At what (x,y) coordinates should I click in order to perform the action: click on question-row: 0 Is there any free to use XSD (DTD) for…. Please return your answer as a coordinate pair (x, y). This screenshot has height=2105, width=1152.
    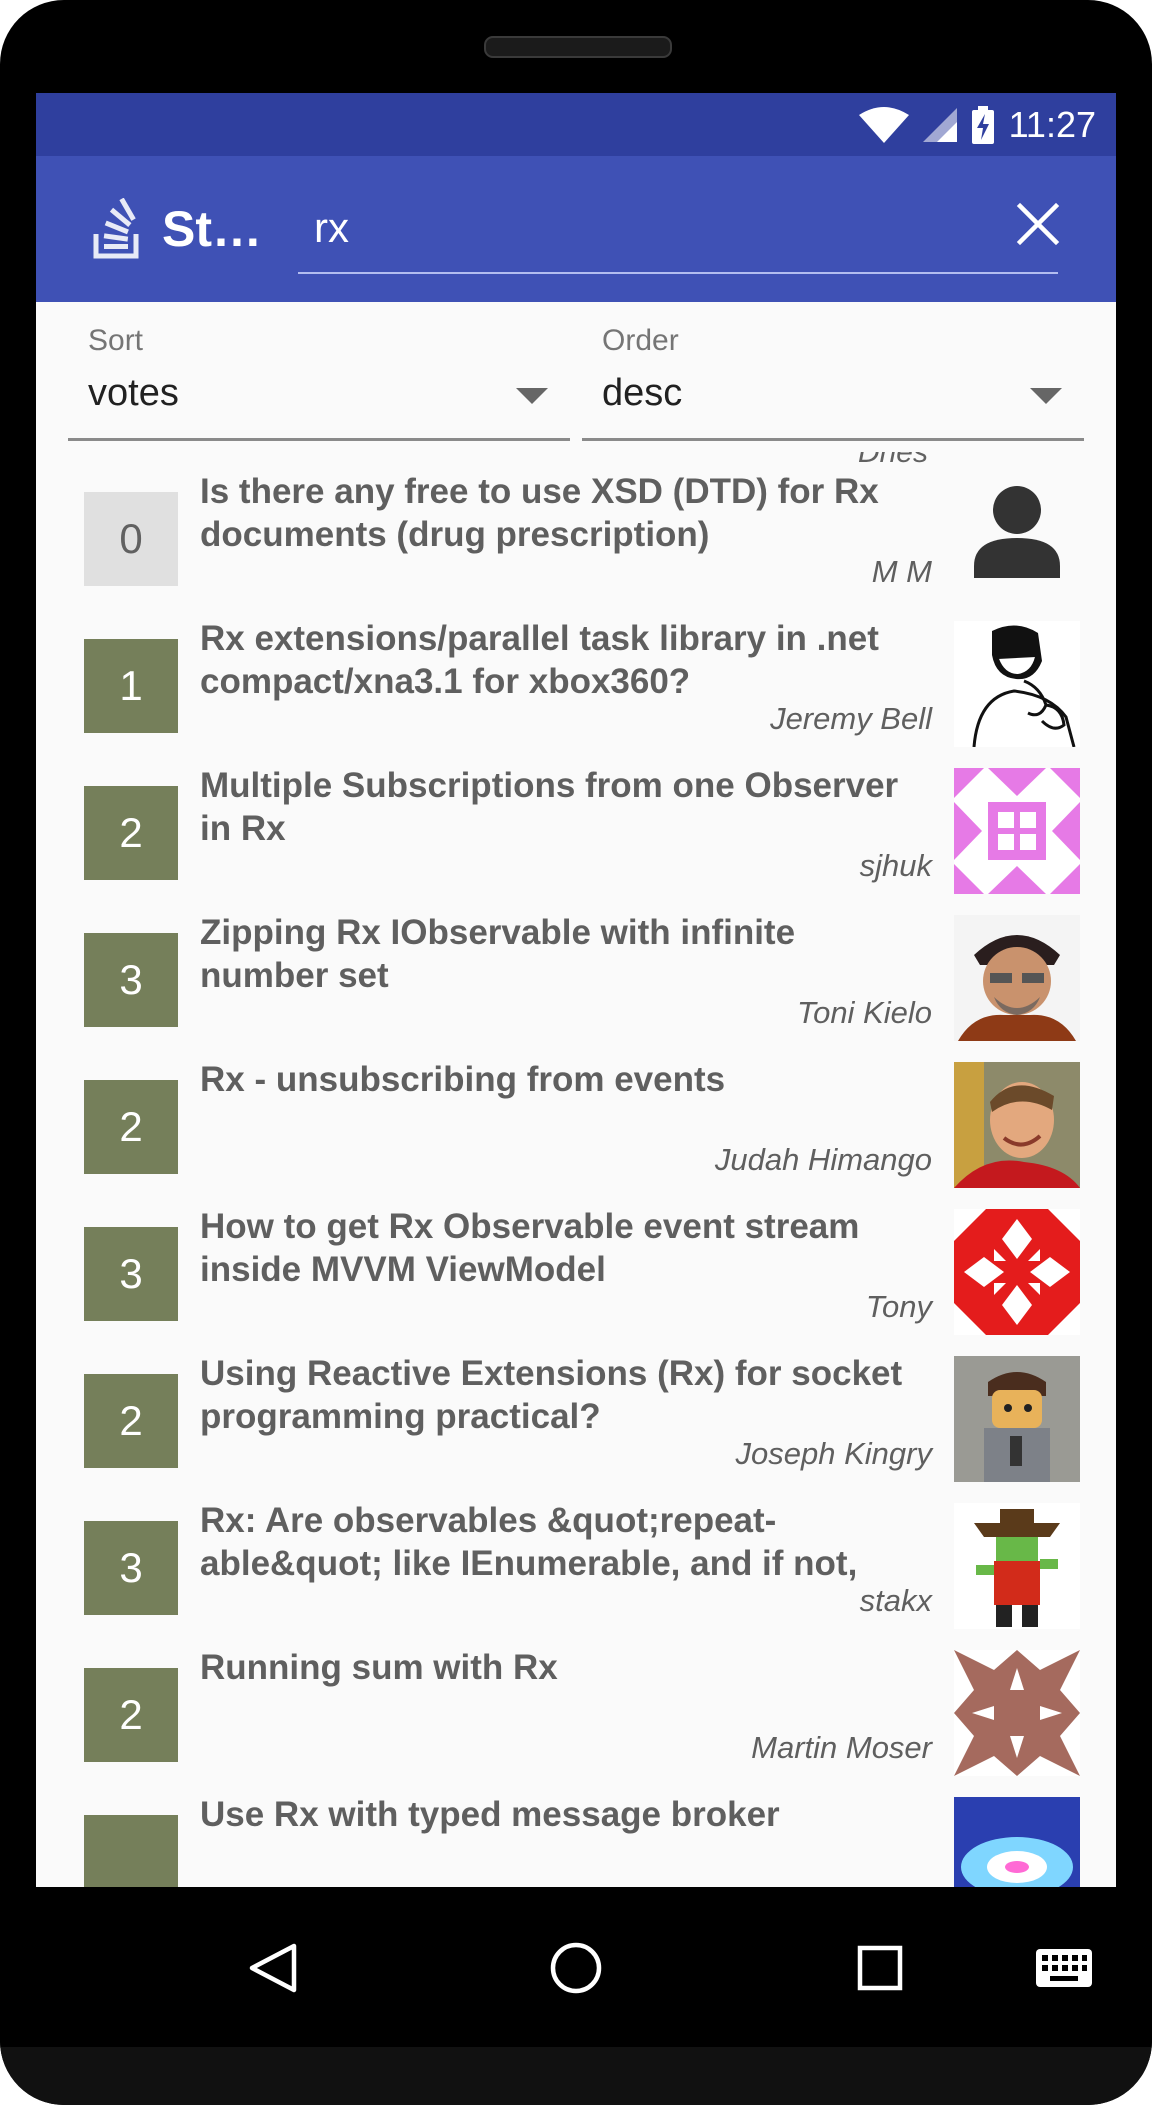
    Looking at the image, I should click on (576, 525).